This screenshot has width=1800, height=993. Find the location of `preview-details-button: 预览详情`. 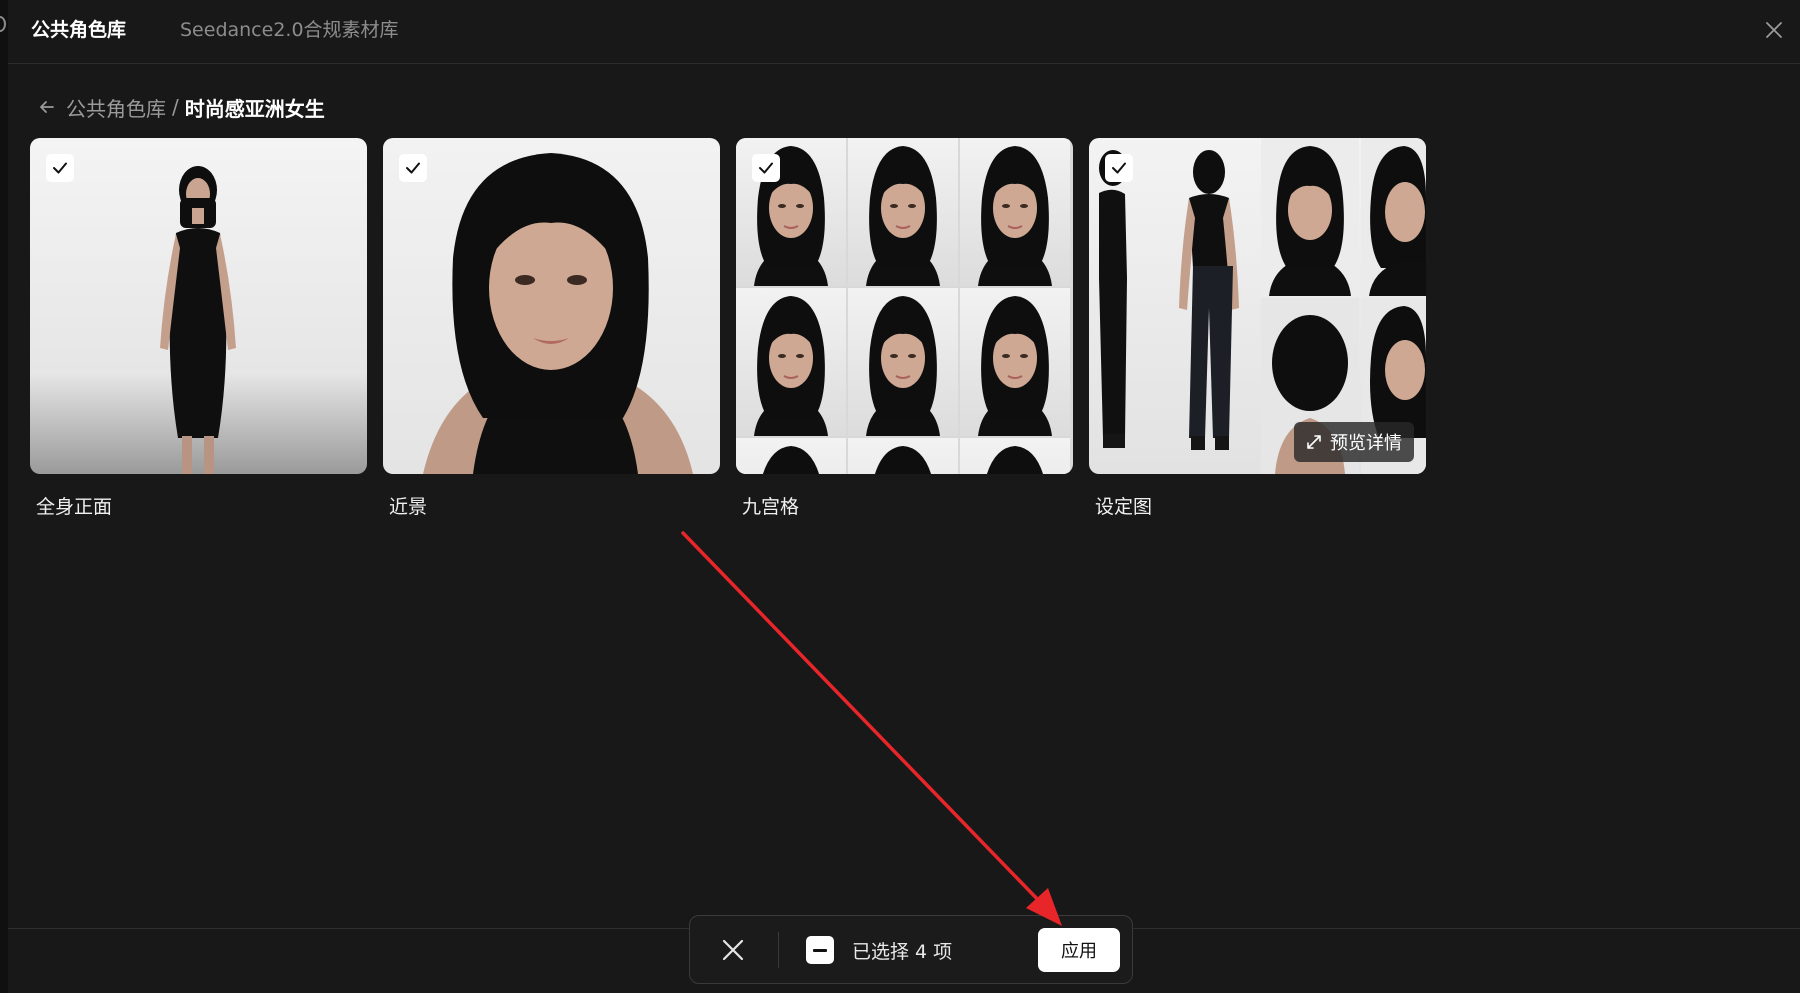

preview-details-button: 预览详情 is located at coordinates (1354, 442).